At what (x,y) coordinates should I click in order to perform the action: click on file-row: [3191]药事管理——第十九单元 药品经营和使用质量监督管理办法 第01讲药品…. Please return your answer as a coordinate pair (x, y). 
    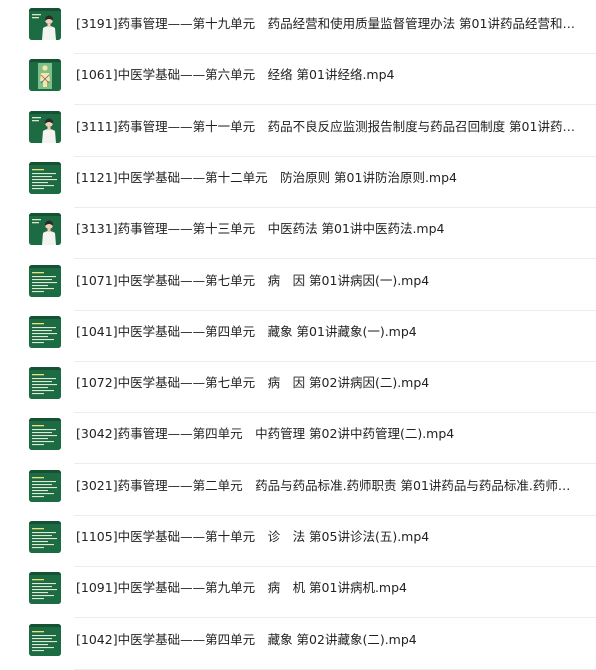
    Looking at the image, I should click on (298, 28).